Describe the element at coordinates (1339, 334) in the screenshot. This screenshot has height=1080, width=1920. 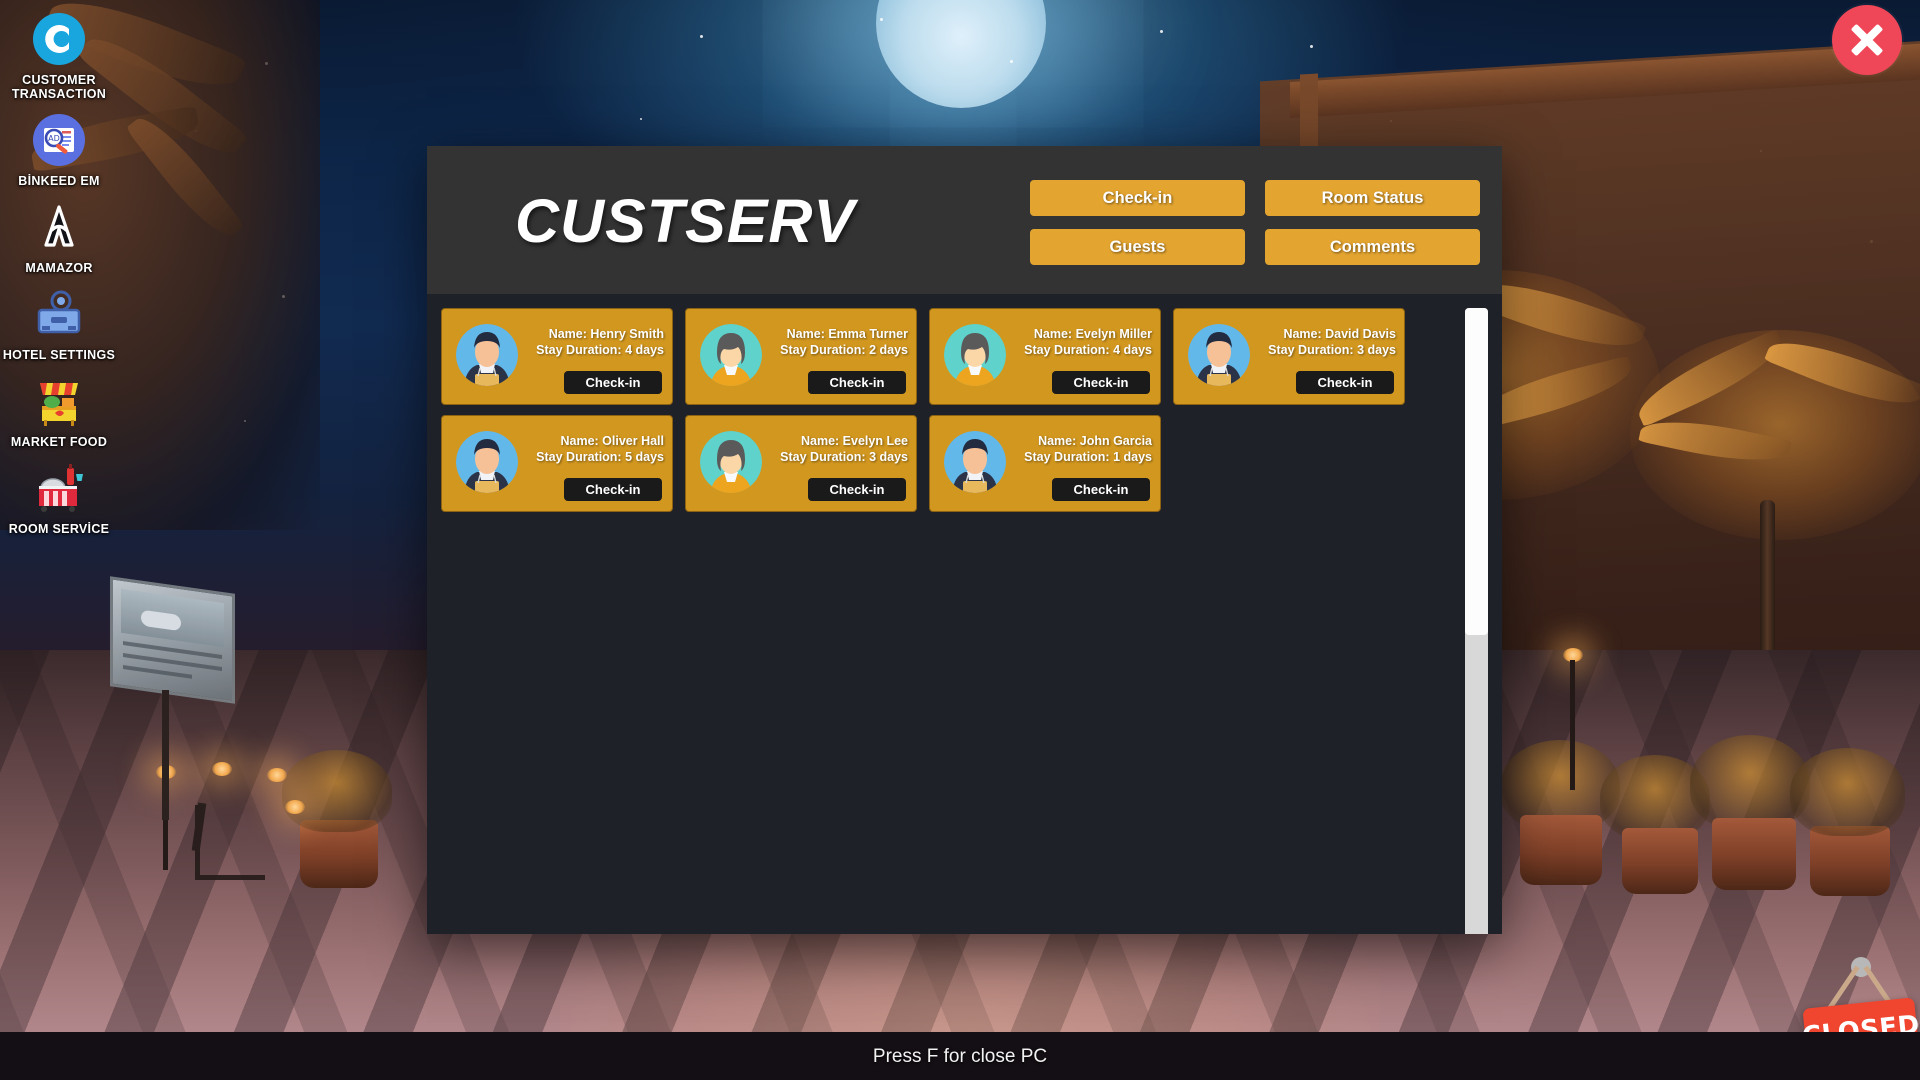
I see `guest-name-line: Name: David Davis` at that location.